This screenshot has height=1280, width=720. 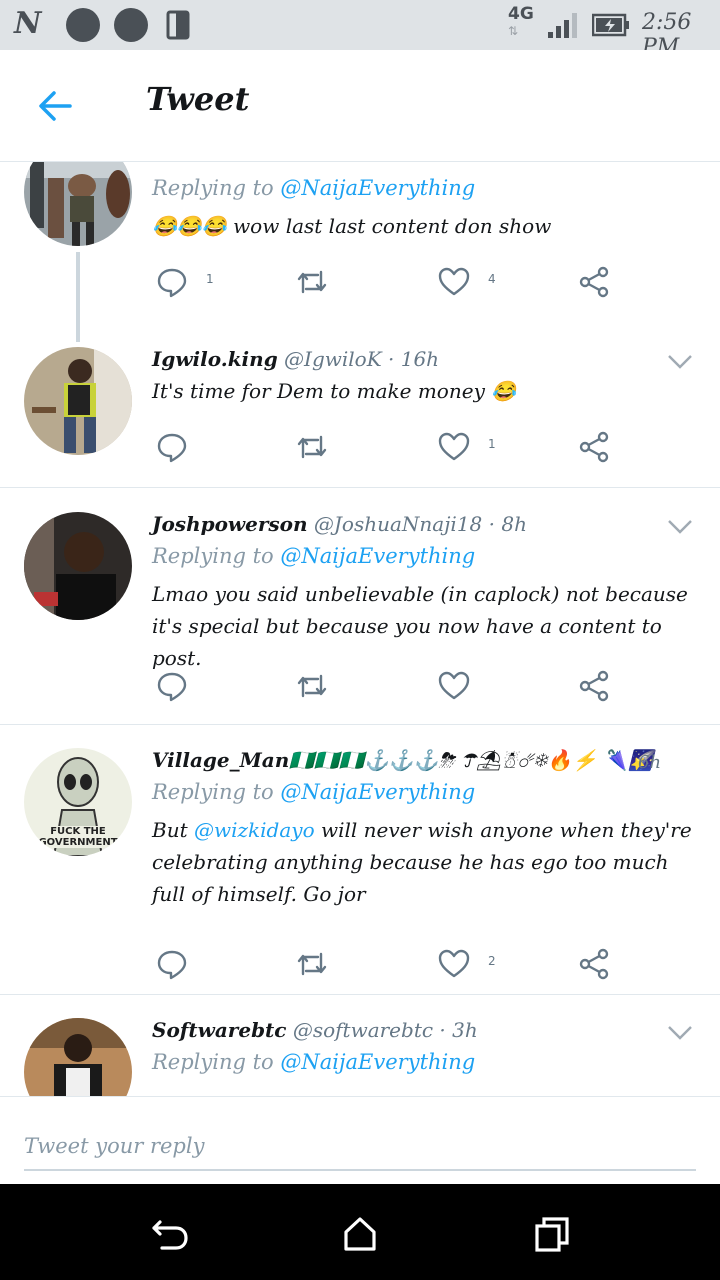 I want to click on like-button: 1, so click(x=467, y=449).